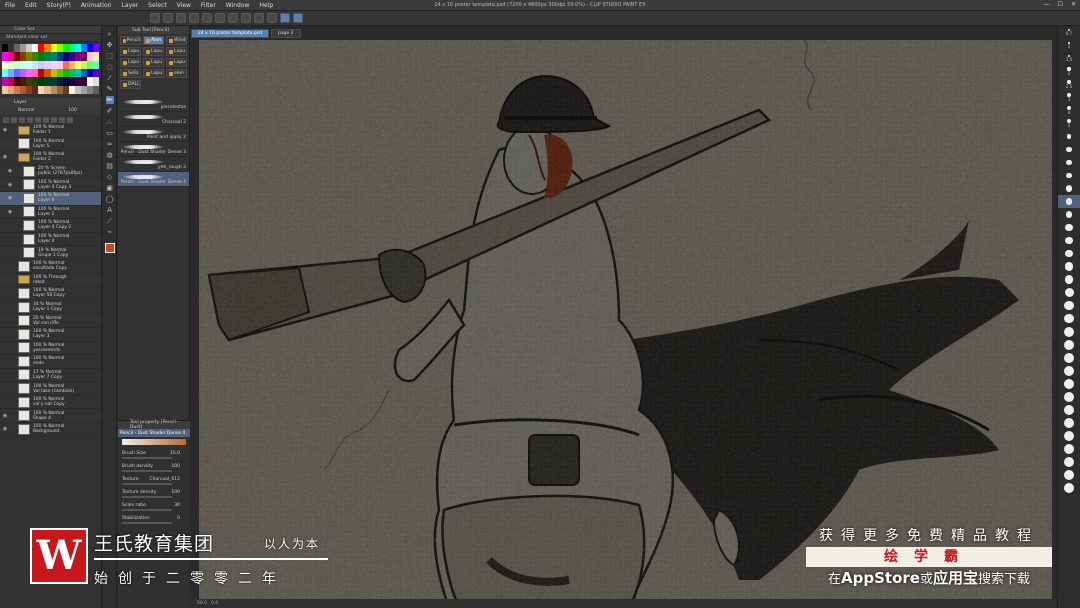 This screenshot has width=1080, height=608. Describe the element at coordinates (202, 603) in the screenshot. I see `zoom-value: 50.0` at that location.